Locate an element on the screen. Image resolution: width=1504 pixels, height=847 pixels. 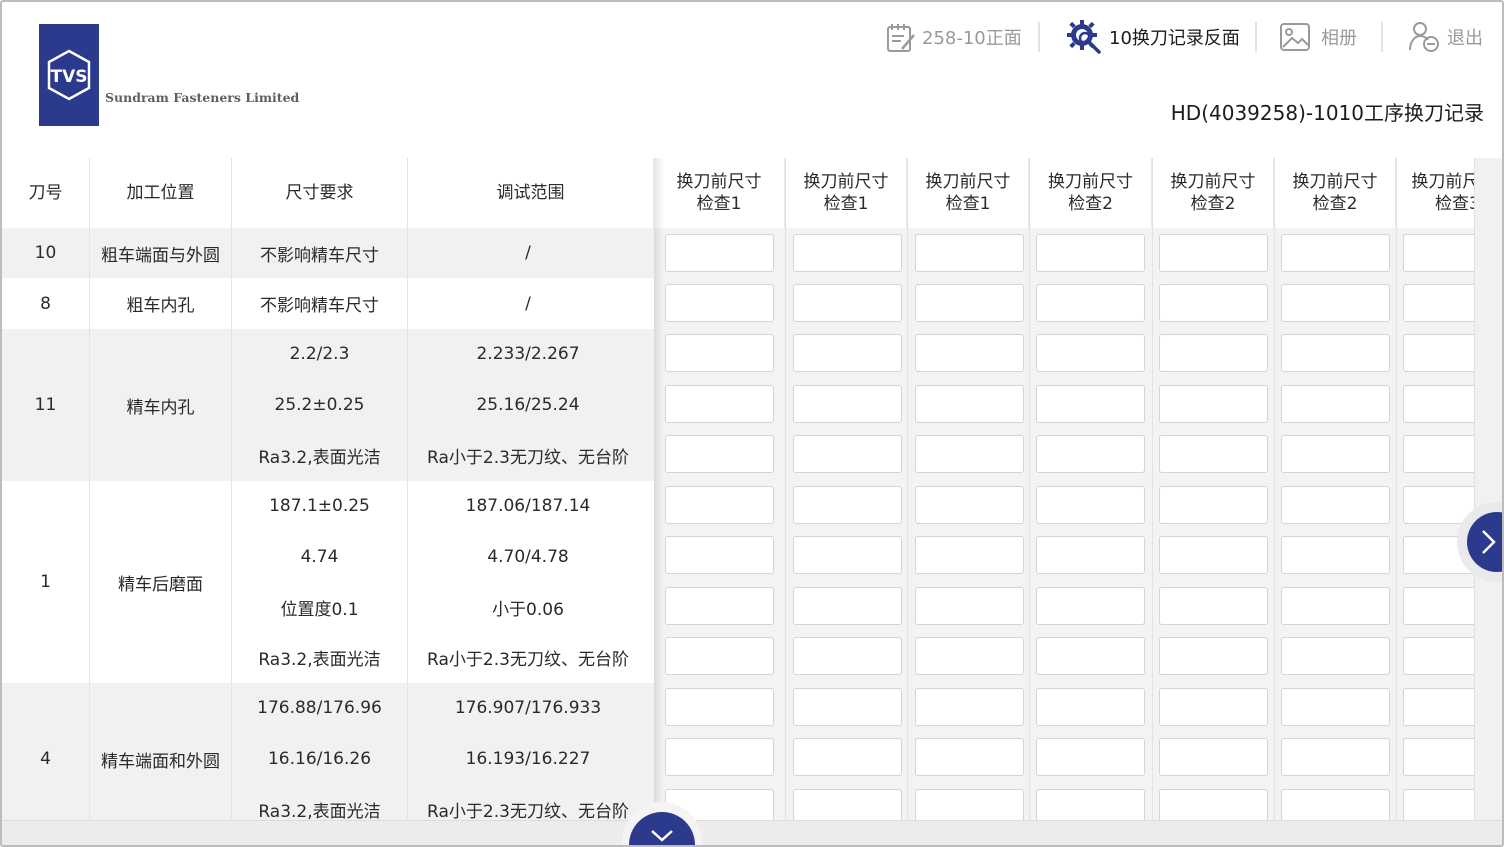
debug-range: / is located at coordinates (528, 303).